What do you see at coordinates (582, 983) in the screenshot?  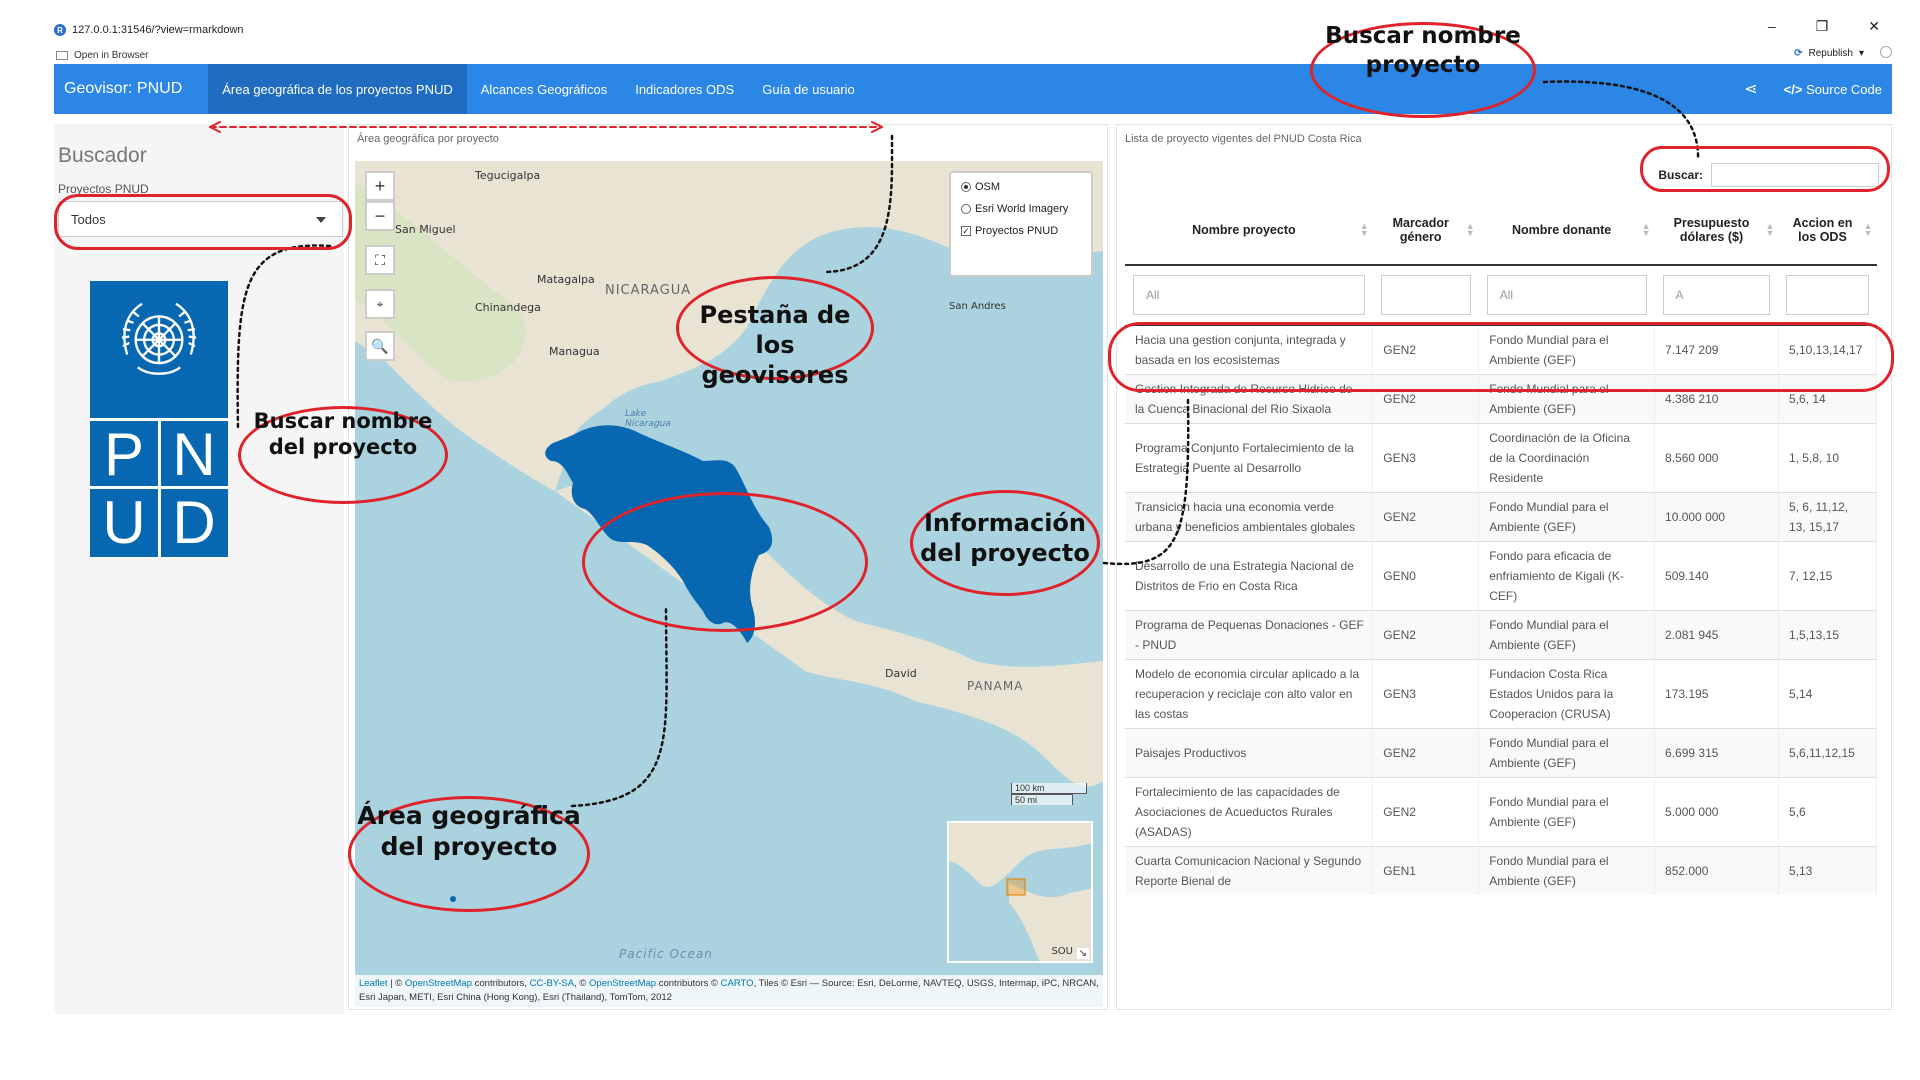 I see `attribution-text: , ©` at bounding box center [582, 983].